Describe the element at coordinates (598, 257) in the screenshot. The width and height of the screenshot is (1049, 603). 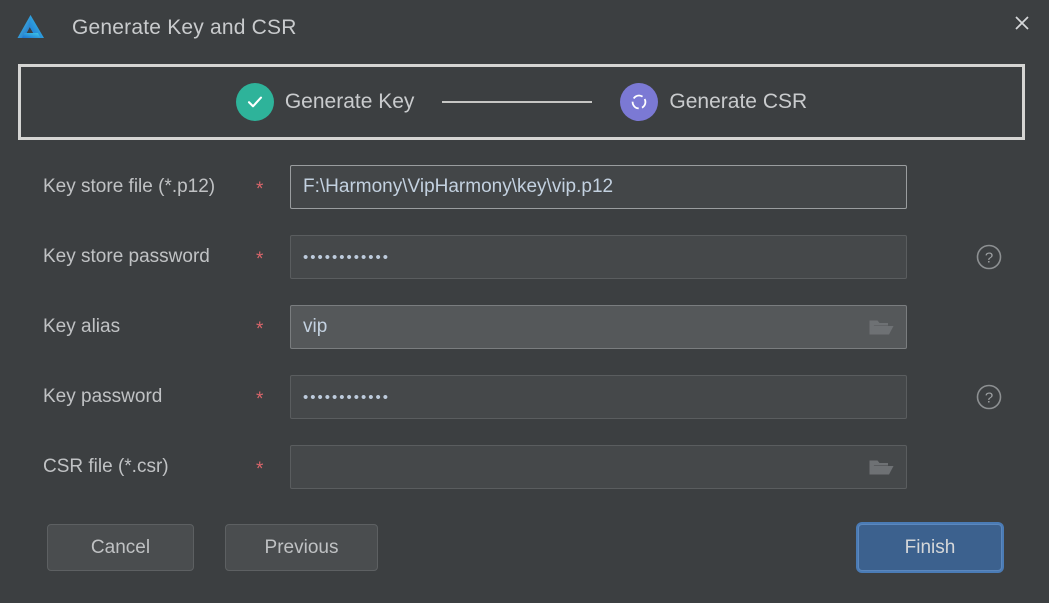
I see `key-store-password-input: ••••••••••••` at that location.